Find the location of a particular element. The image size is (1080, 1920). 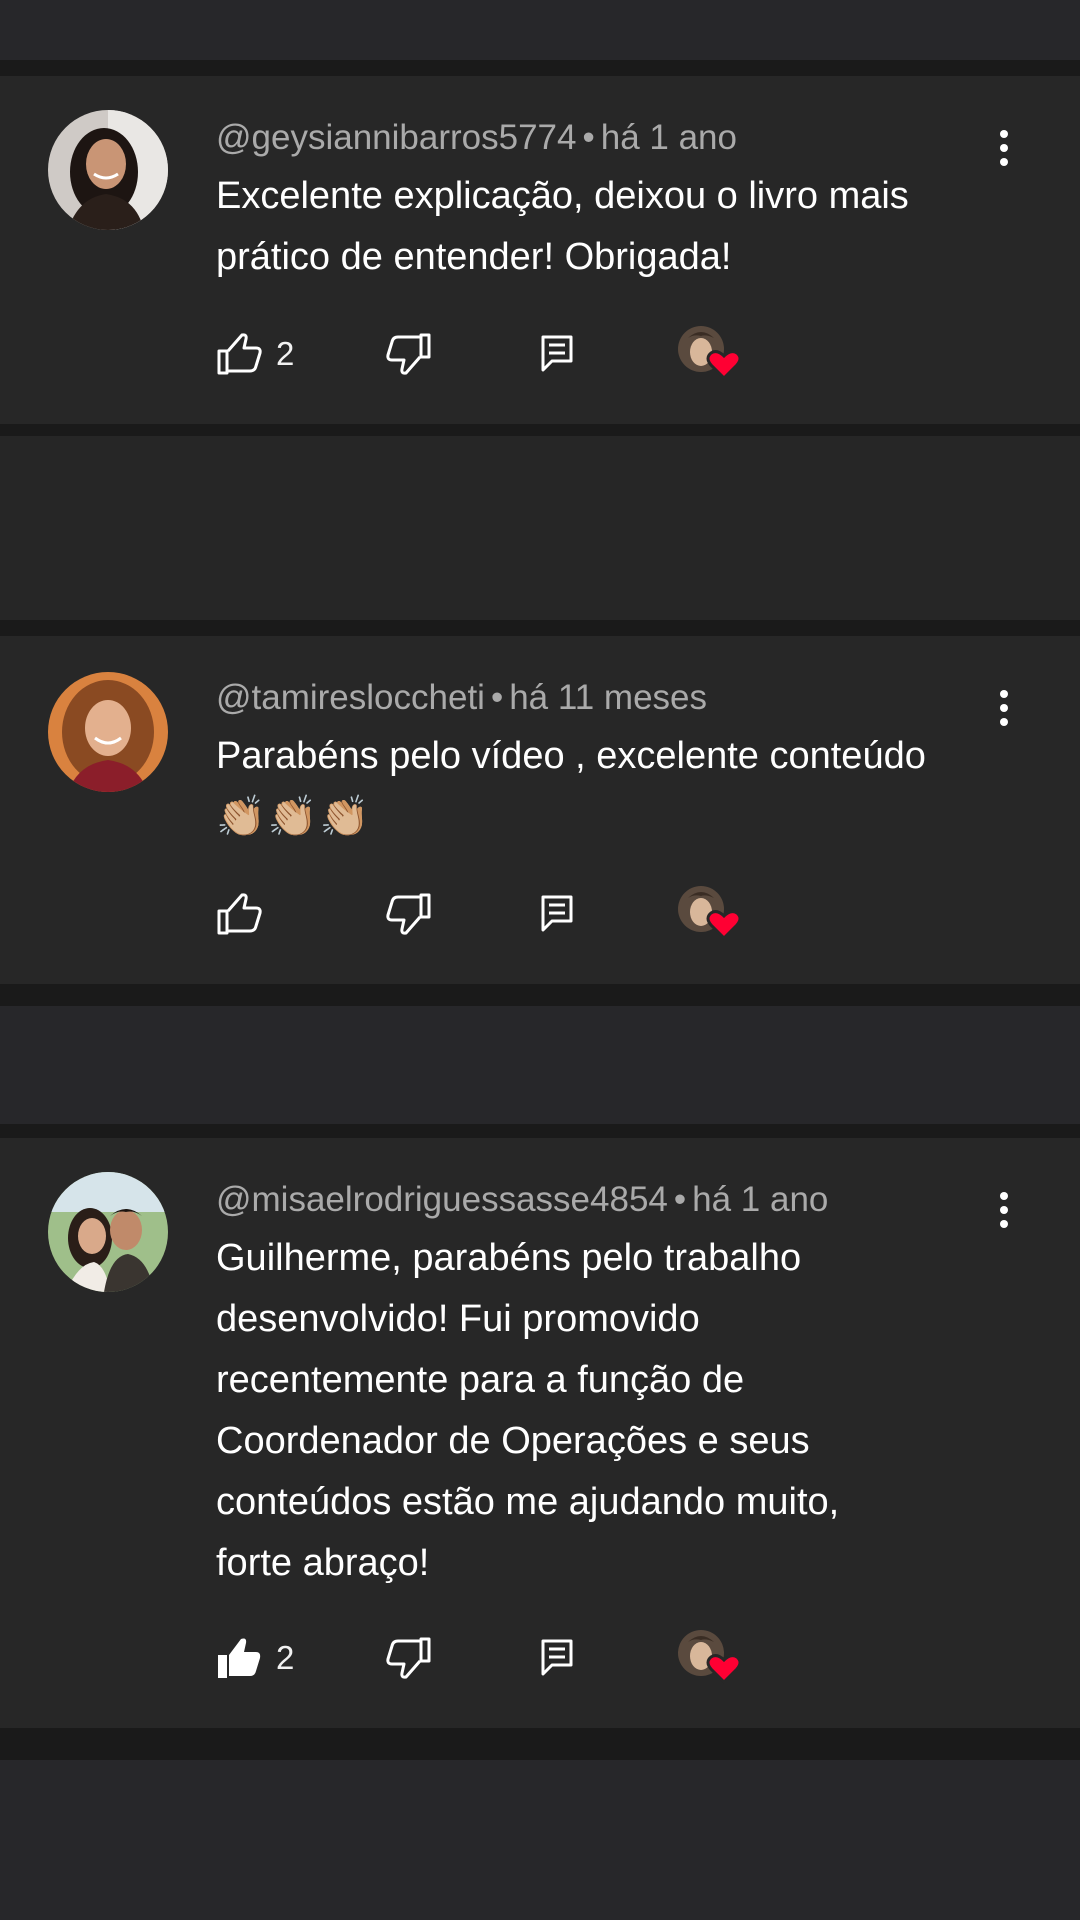

comment-meta: @geysiannibarros5774 • há 1 ano is located at coordinates (476, 137).